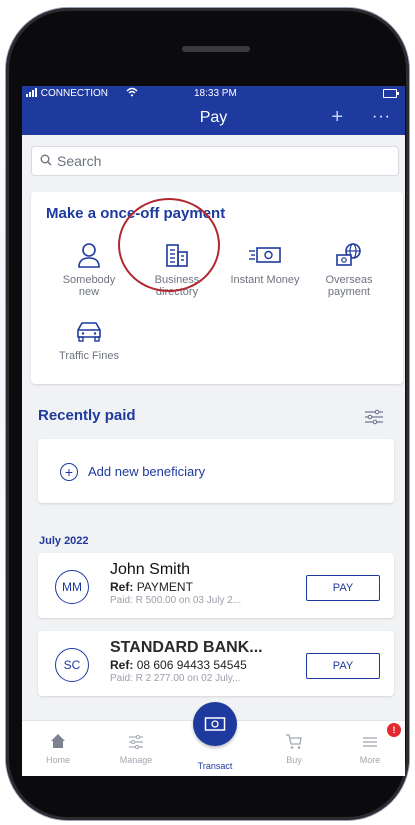 The height and width of the screenshot is (825, 415). I want to click on reference: Ref: 08 606 94433 54545, so click(178, 665).